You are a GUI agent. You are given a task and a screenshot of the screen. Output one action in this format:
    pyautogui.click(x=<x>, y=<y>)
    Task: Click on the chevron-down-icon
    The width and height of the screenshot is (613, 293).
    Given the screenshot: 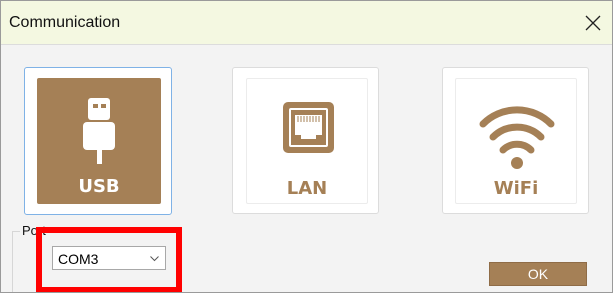 What is the action you would take?
    pyautogui.click(x=154, y=259)
    